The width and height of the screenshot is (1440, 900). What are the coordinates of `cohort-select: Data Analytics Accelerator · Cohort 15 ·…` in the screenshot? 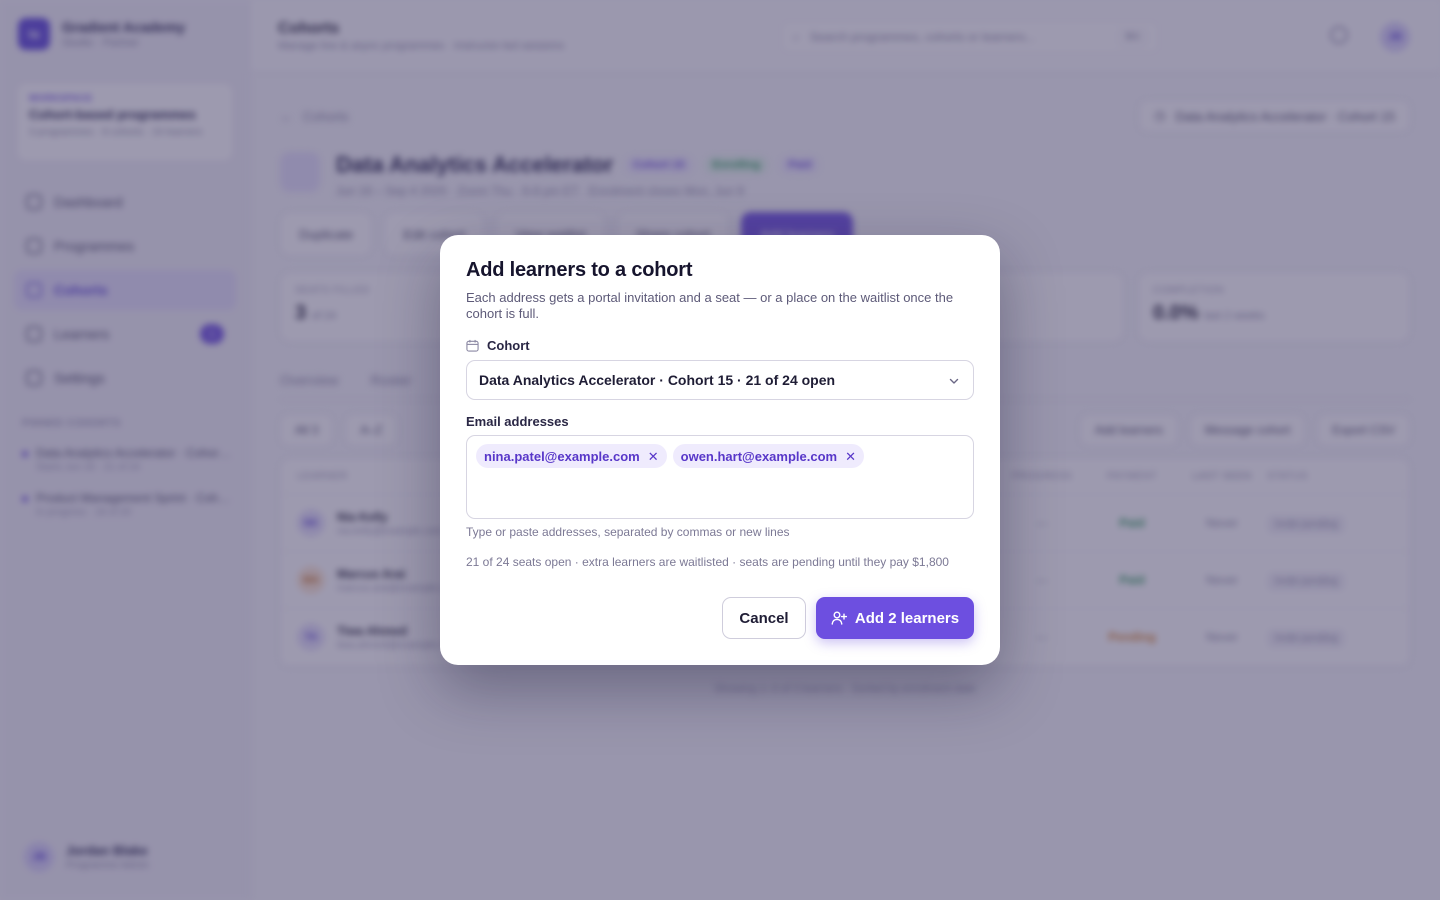 It's located at (720, 380).